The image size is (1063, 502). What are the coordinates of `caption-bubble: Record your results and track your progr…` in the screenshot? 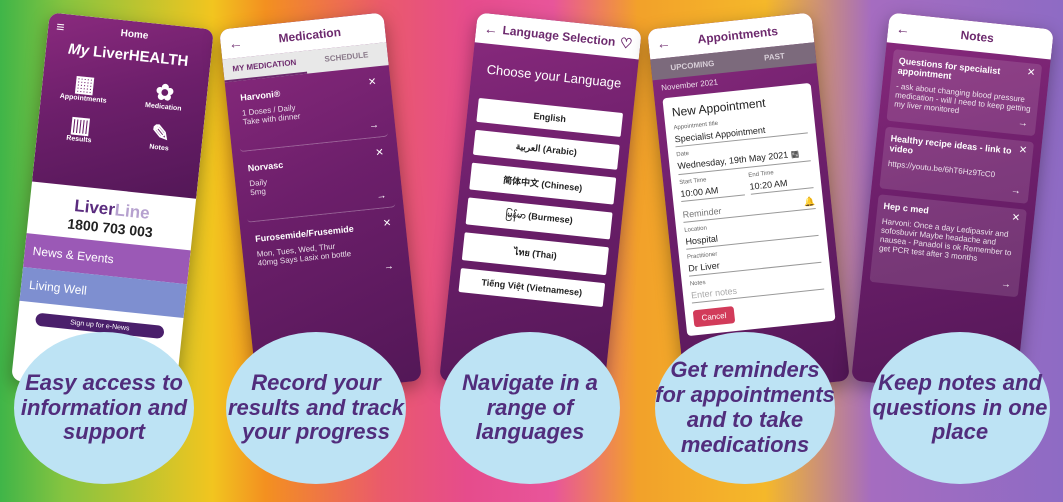 It's located at (316, 408).